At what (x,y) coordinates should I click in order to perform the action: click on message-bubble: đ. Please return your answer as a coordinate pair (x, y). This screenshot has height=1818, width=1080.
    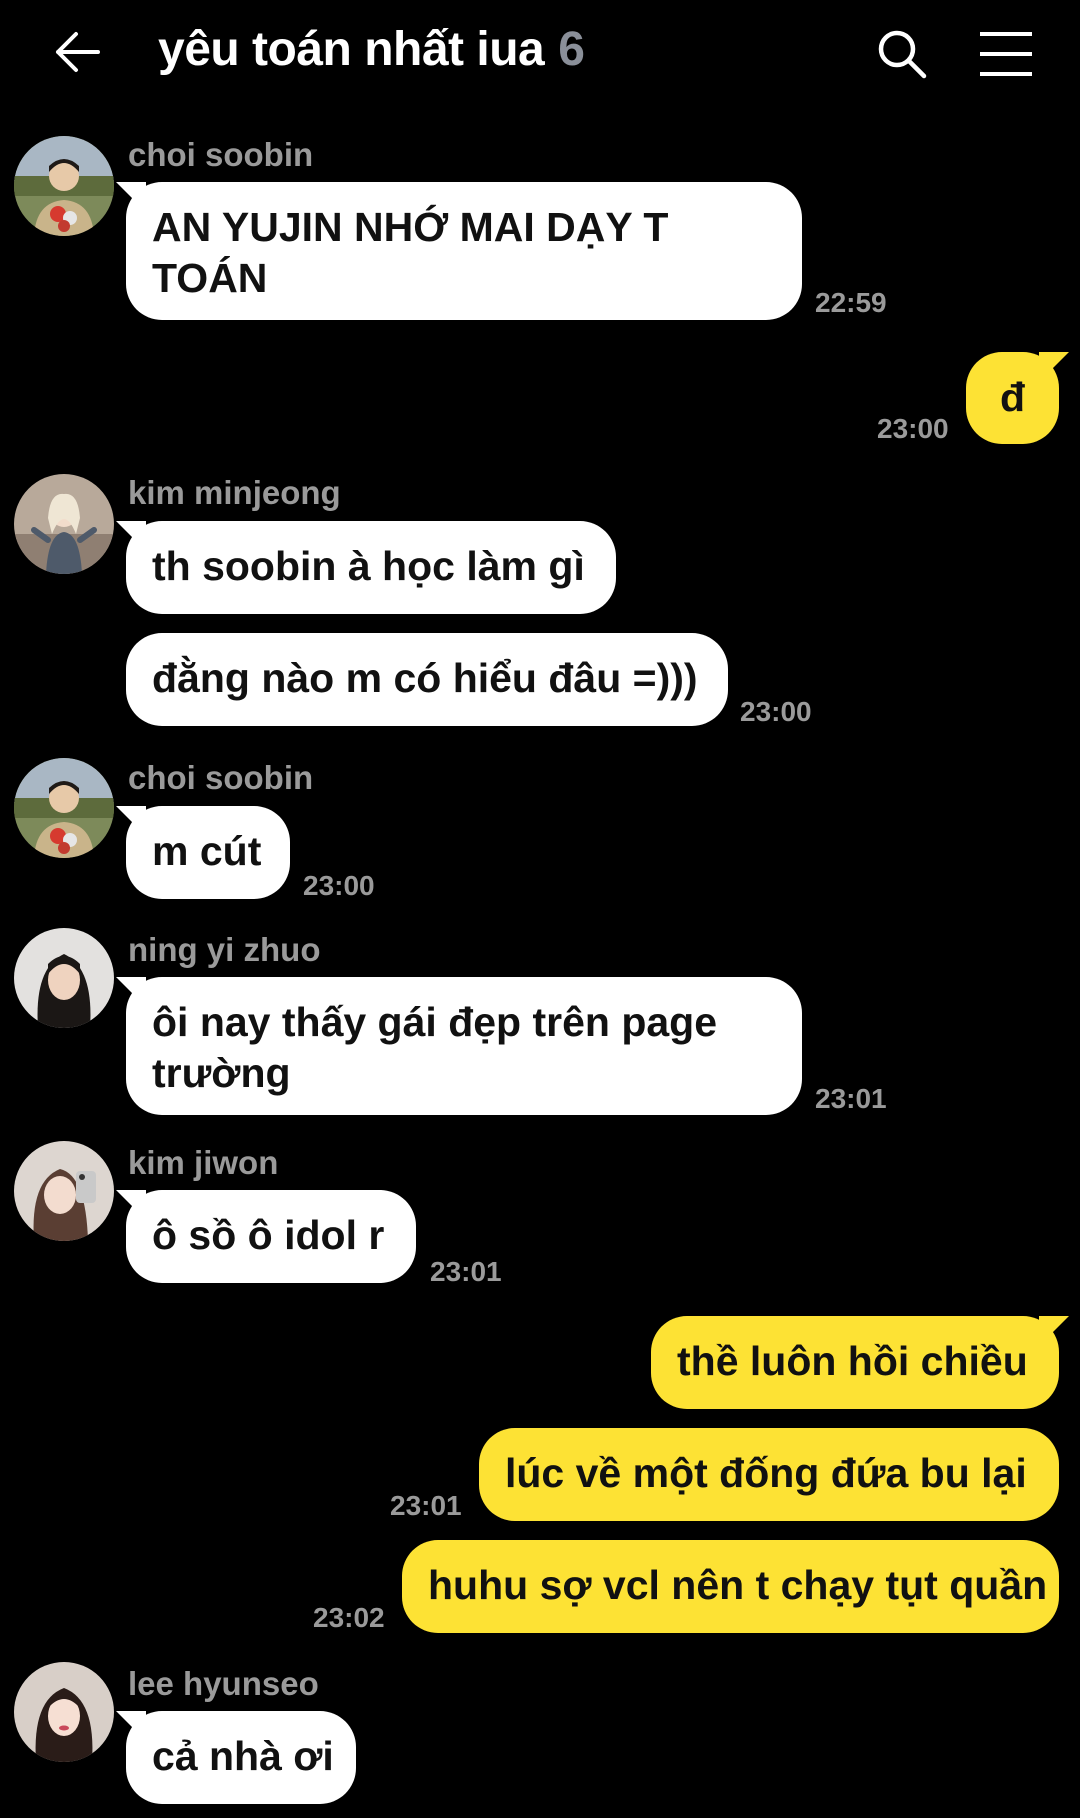
    Looking at the image, I should click on (1012, 398).